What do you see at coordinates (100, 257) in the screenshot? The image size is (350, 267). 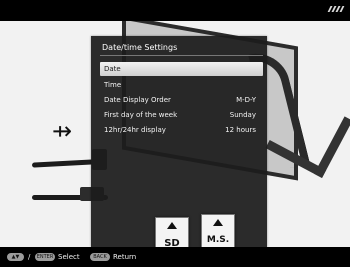 I see `back-key-icon: BACK` at bounding box center [100, 257].